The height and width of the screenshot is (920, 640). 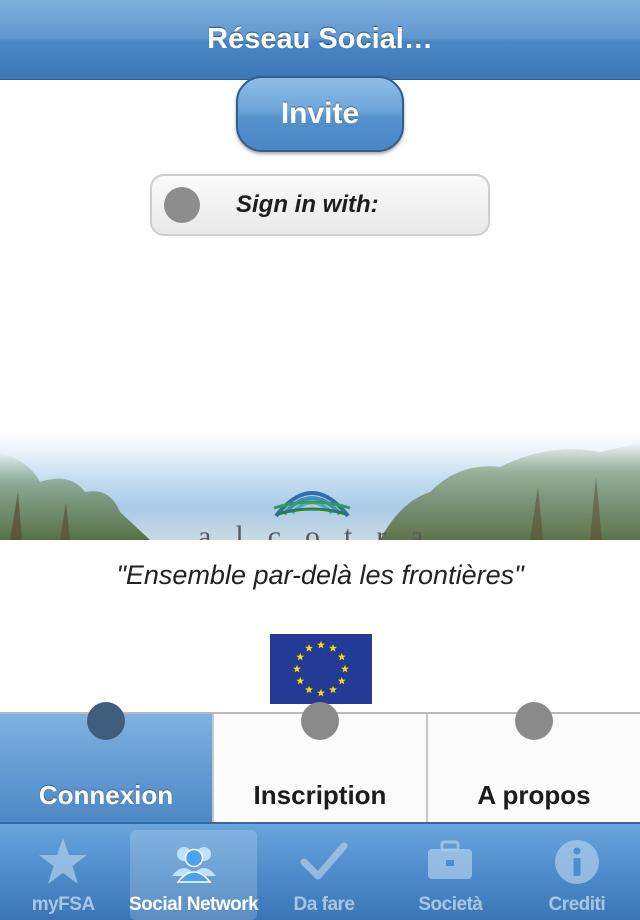 What do you see at coordinates (534, 762) in the screenshot?
I see `segment-a-propos: A propos` at bounding box center [534, 762].